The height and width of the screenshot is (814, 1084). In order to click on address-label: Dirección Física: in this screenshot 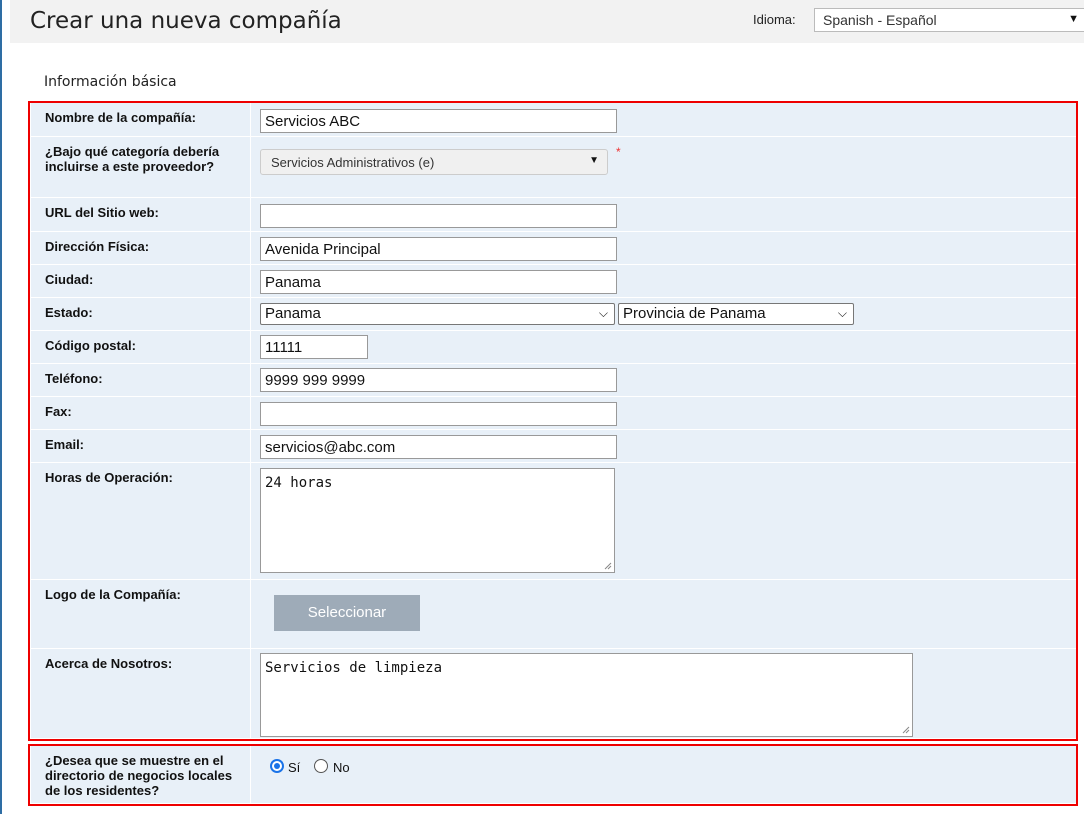, I will do `click(141, 248)`.